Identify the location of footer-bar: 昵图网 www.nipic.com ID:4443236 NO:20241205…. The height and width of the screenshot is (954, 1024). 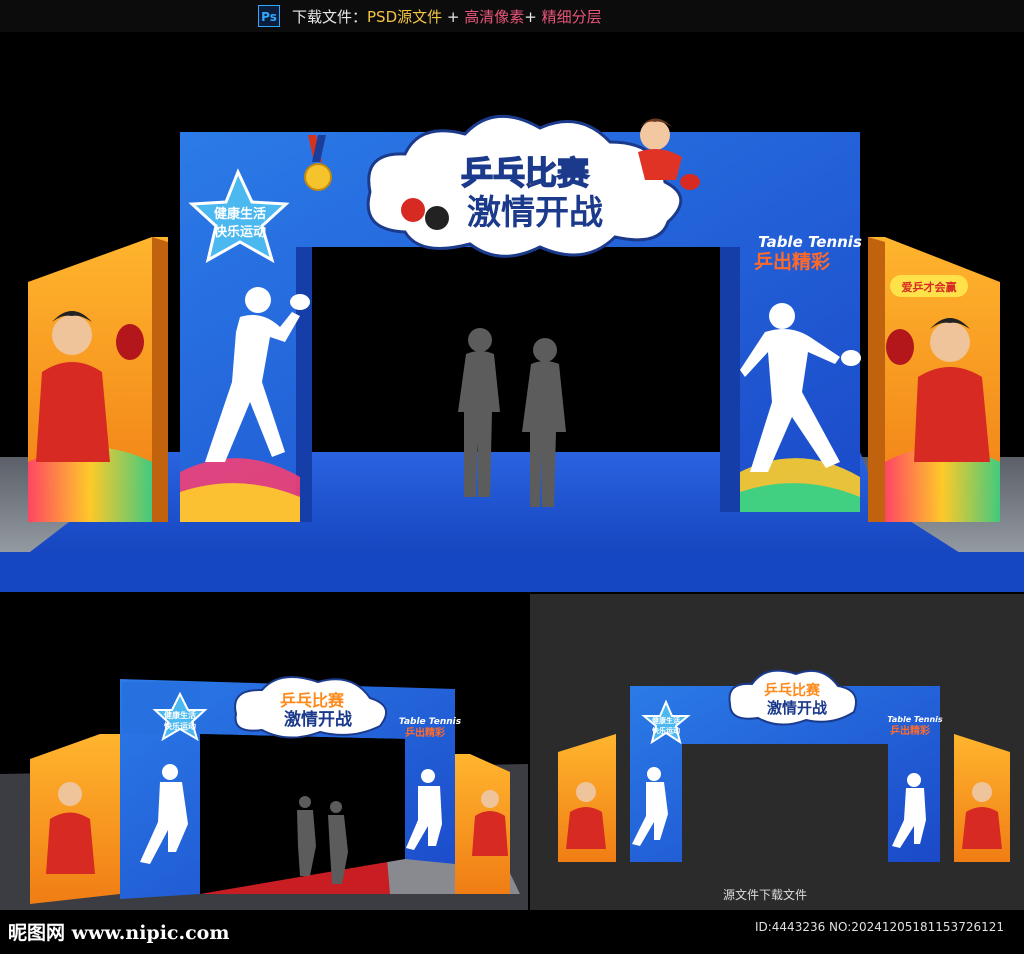
(512, 932).